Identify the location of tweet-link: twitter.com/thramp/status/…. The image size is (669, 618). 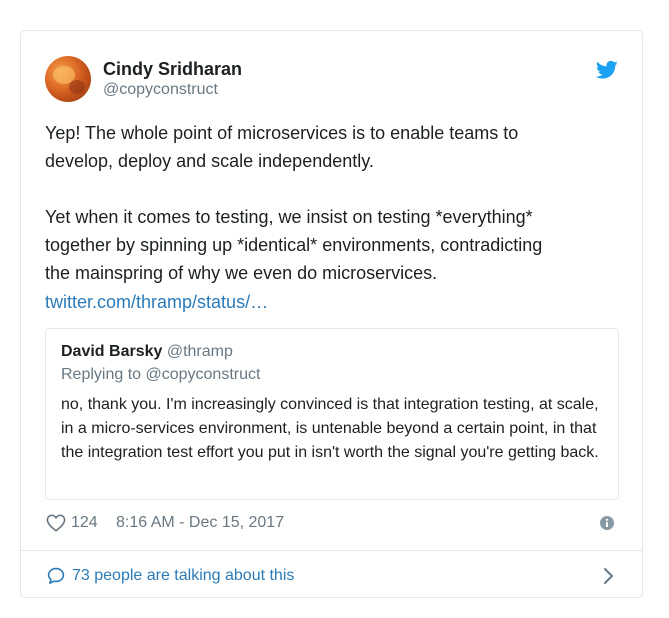
(156, 302).